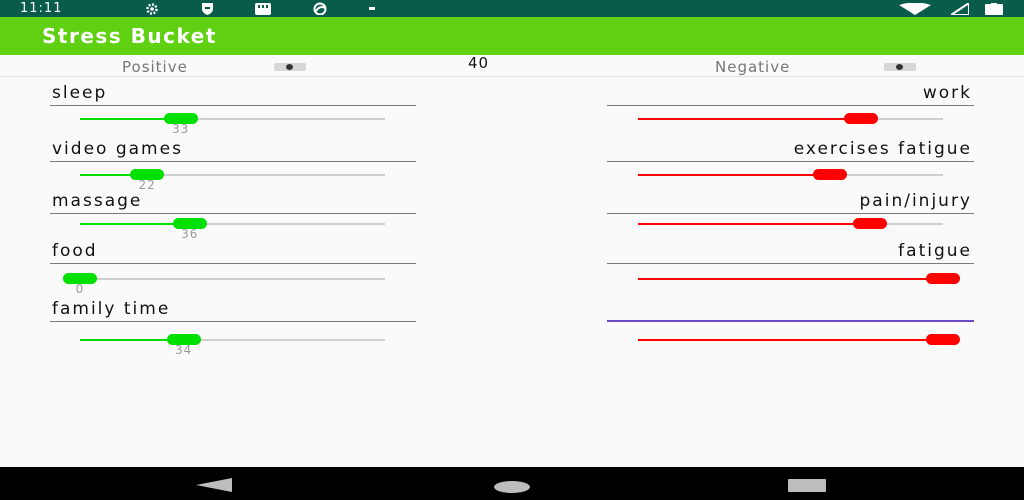 This screenshot has height=500, width=1024. What do you see at coordinates (232, 279) in the screenshot?
I see `positive-slider-food` at bounding box center [232, 279].